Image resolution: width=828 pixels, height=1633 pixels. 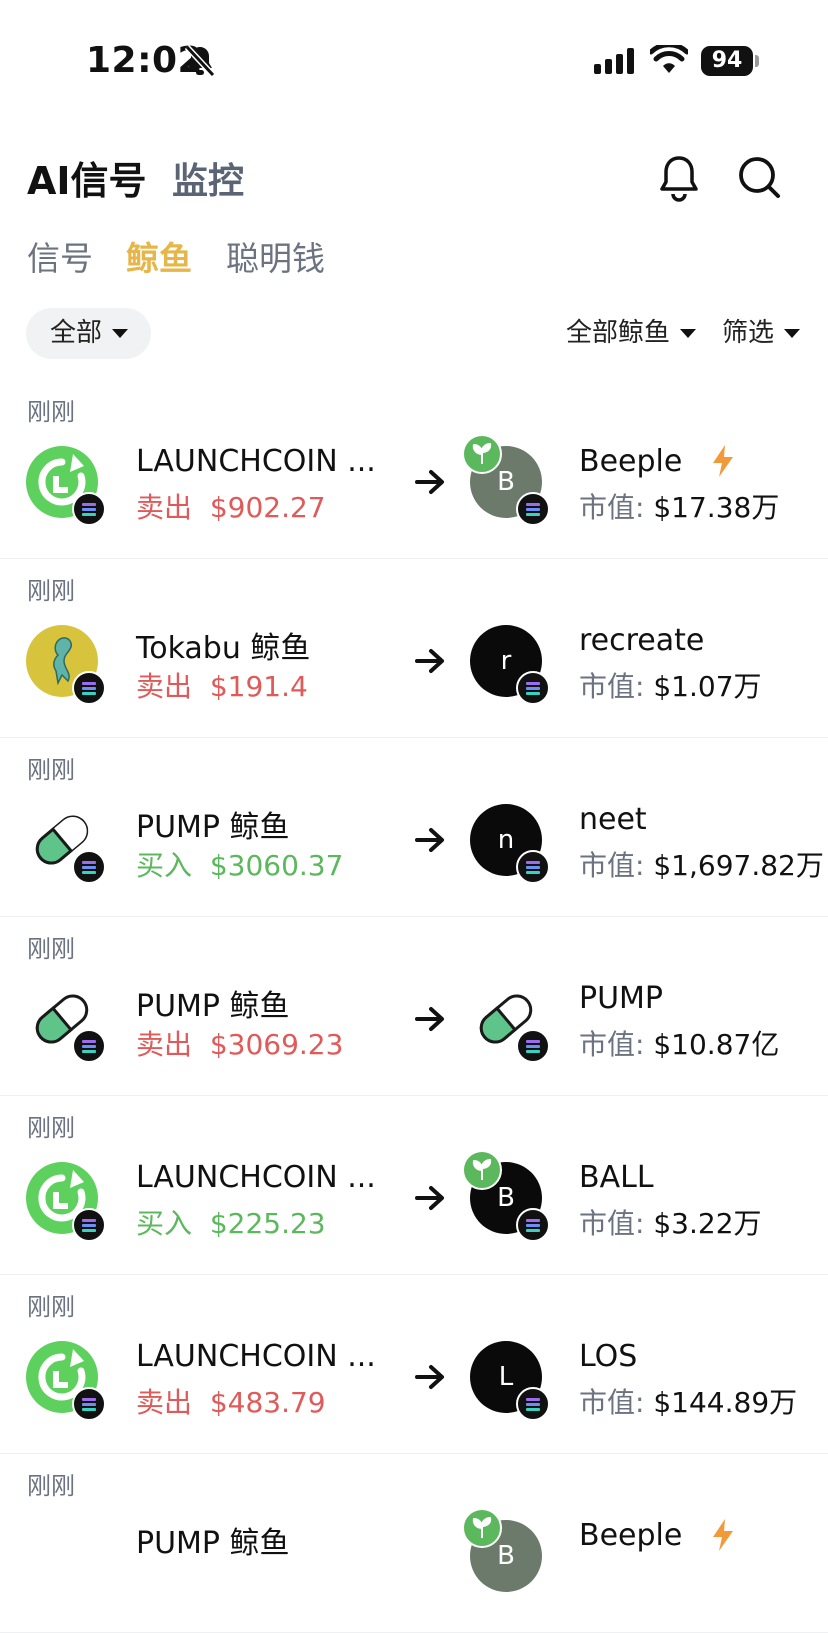 What do you see at coordinates (200, 61) in the screenshot?
I see `bell-muted-icon` at bounding box center [200, 61].